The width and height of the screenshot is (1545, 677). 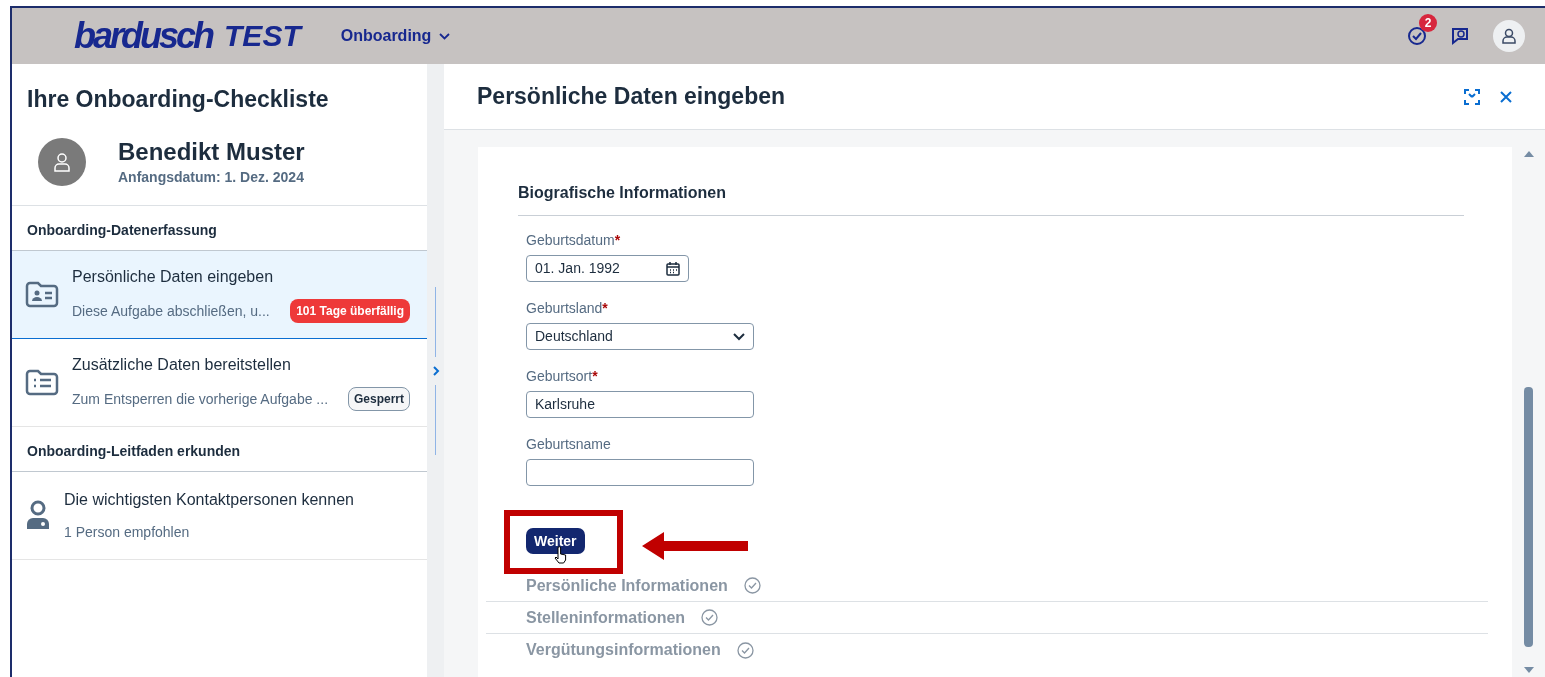 I want to click on item-title: Die wichtigsten Kontaktpersonen kennen, so click(x=209, y=499).